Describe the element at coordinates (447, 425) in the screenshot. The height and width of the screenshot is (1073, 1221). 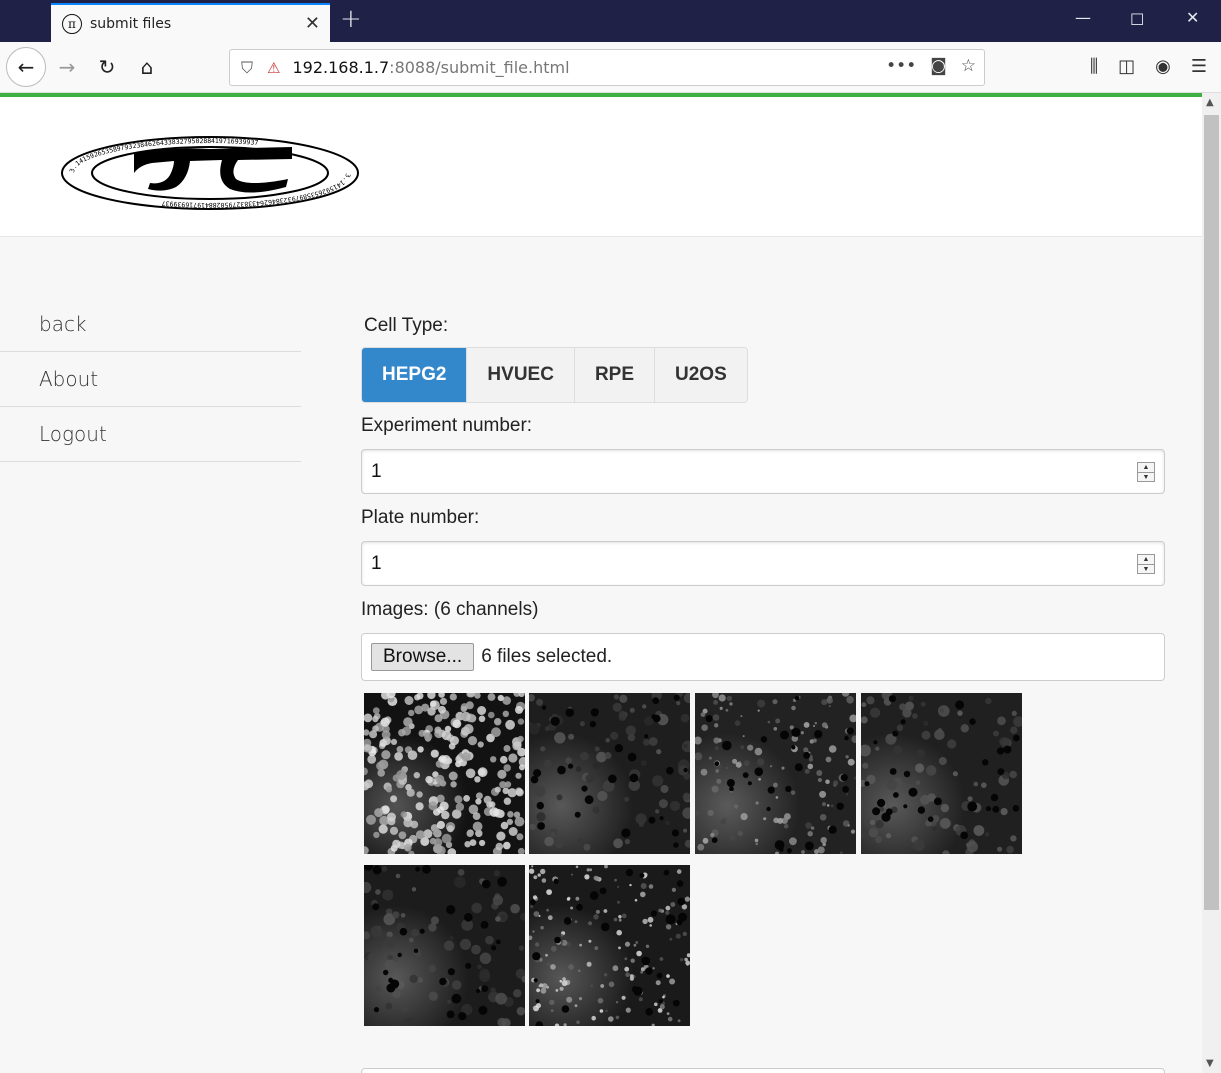
I see `experiment-number-label: Experiment number:` at that location.